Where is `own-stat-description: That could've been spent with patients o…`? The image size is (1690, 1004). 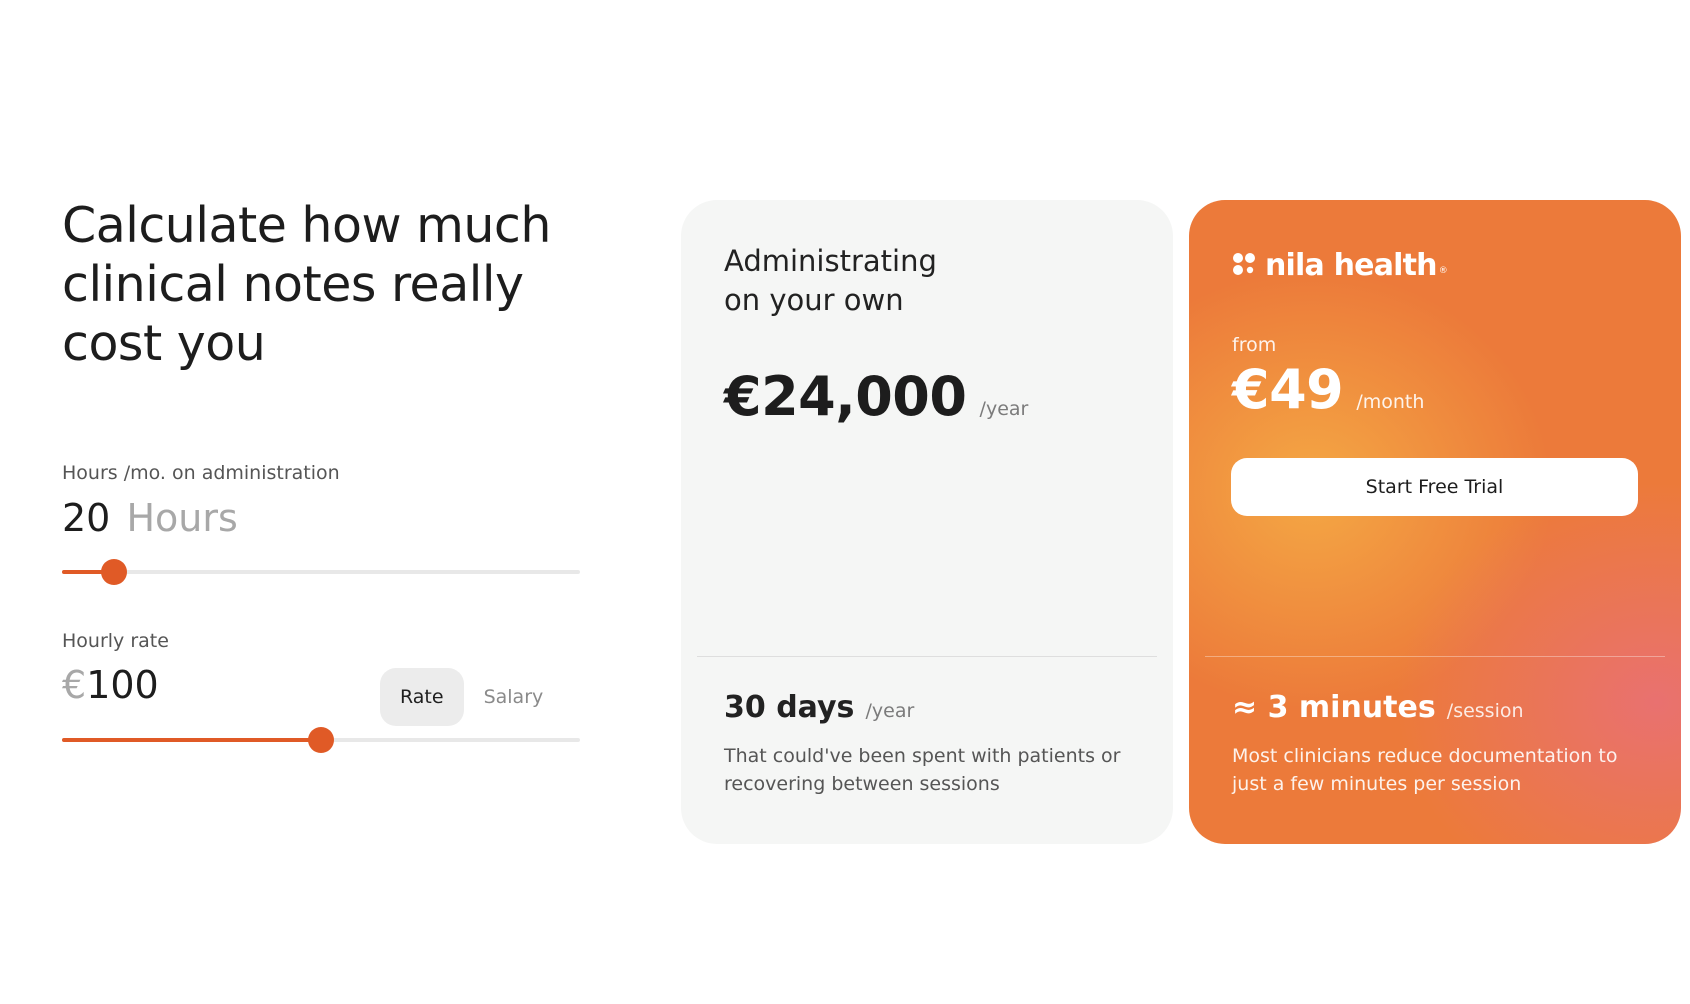 own-stat-description: That could've been spent with patients o… is located at coordinates (922, 770).